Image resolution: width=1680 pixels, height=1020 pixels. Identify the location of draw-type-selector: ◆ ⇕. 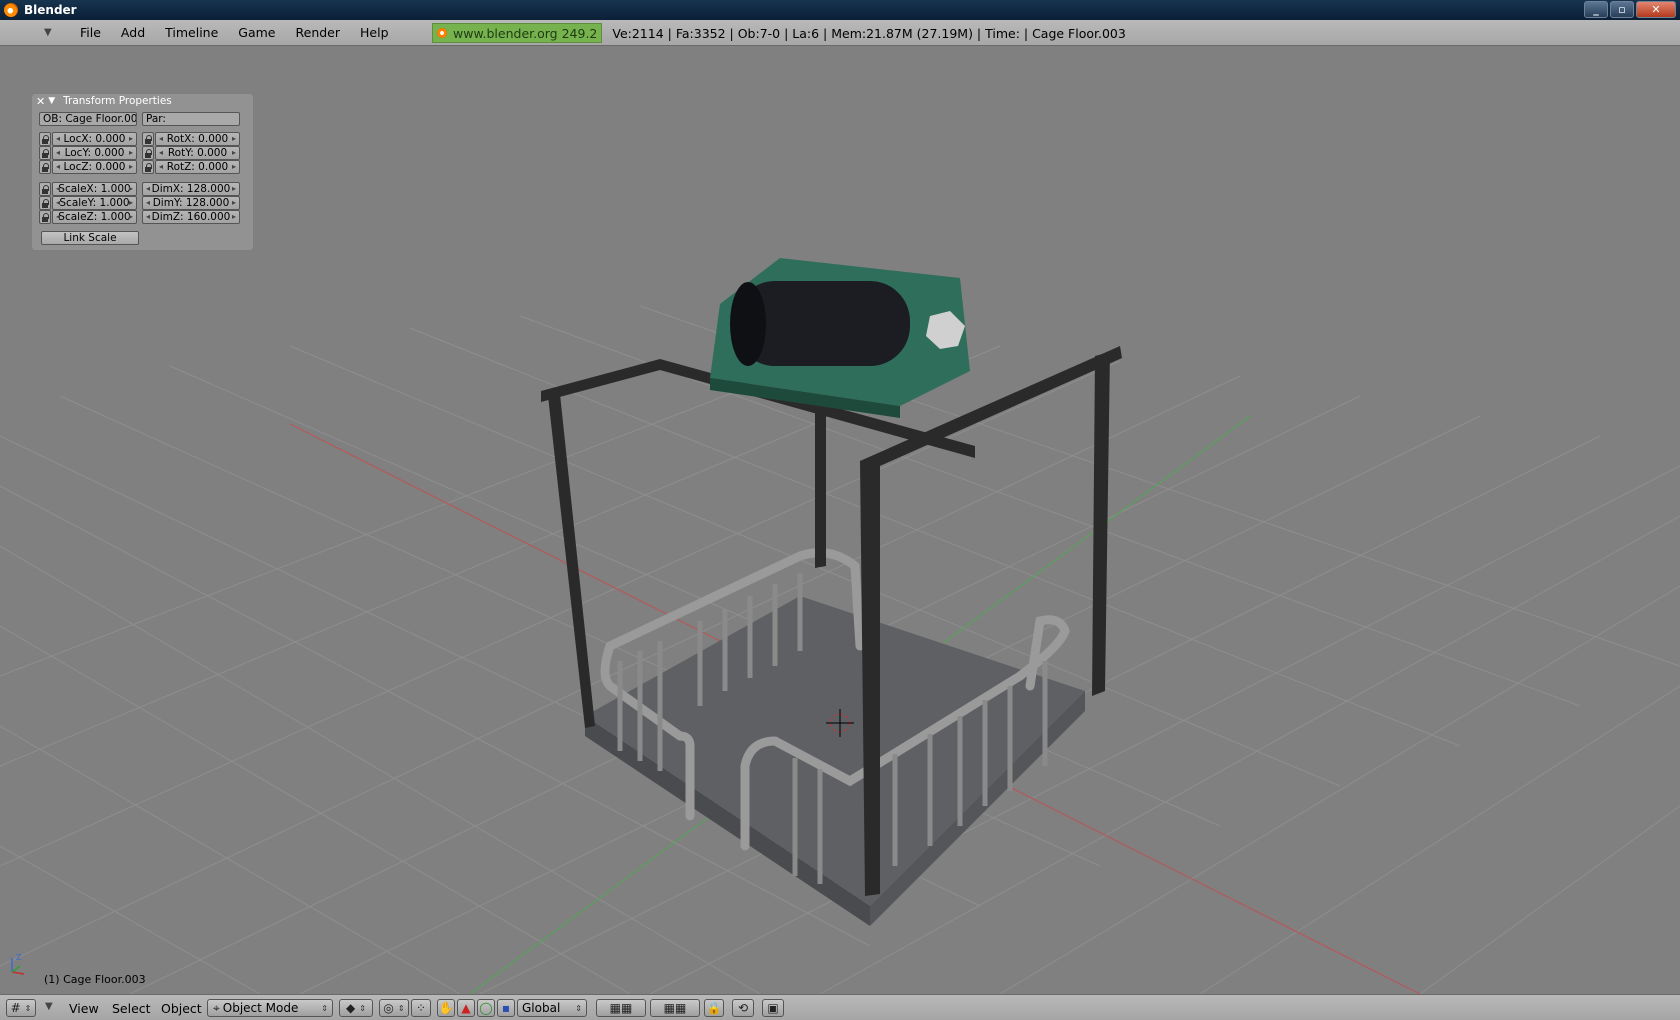
(356, 1008).